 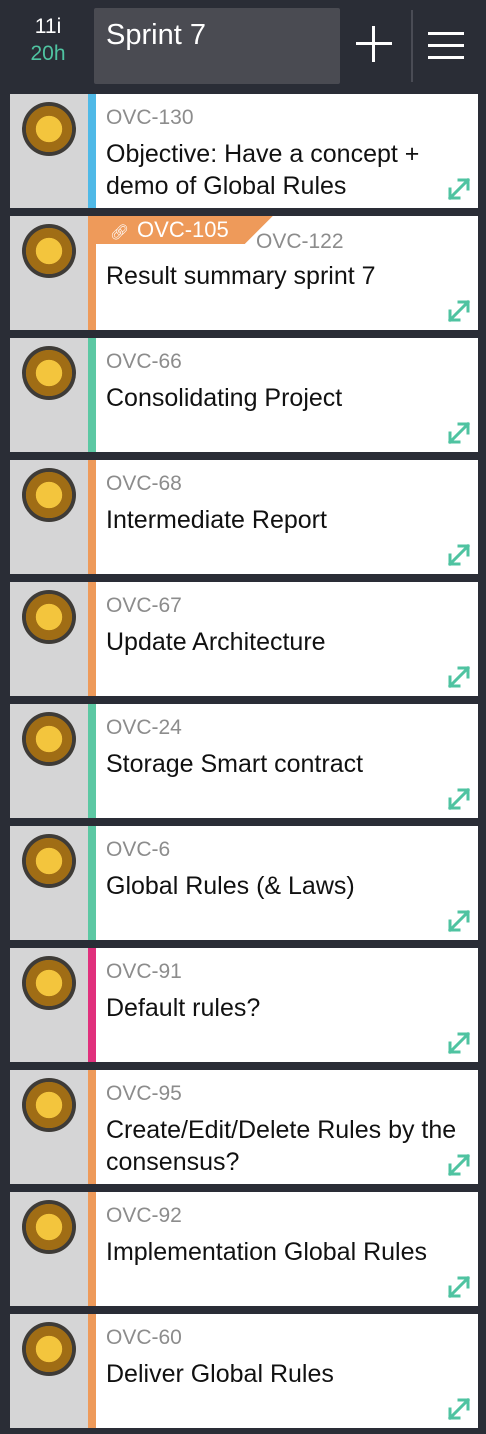 What do you see at coordinates (144, 728) in the screenshot?
I see `issue-key: OVC-24` at bounding box center [144, 728].